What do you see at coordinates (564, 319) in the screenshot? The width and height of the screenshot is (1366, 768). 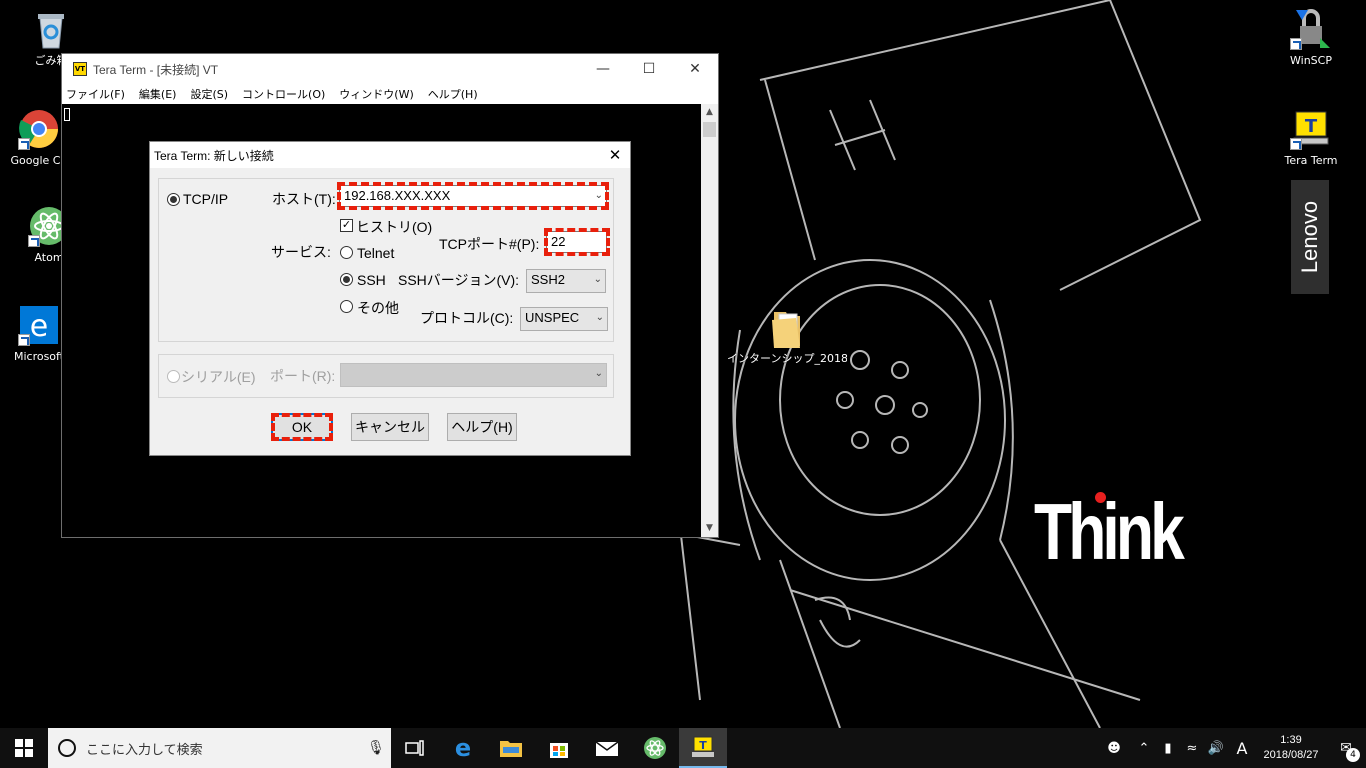 I see `protocol-select: UNSPEC ⌄` at bounding box center [564, 319].